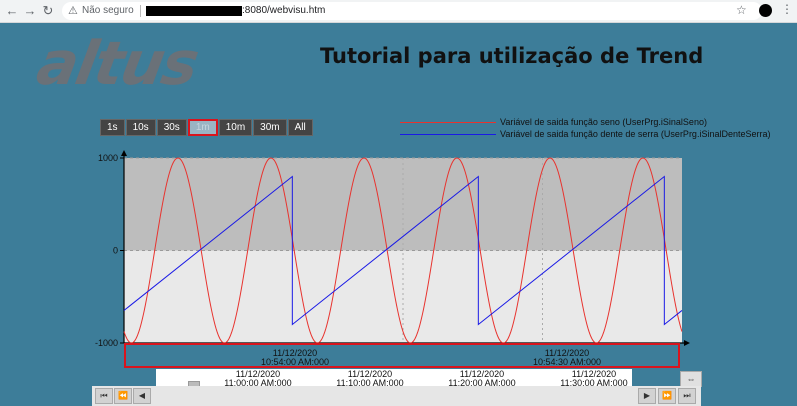 This screenshot has width=797, height=406. What do you see at coordinates (647, 396) in the screenshot?
I see `next-button: ▶` at bounding box center [647, 396].